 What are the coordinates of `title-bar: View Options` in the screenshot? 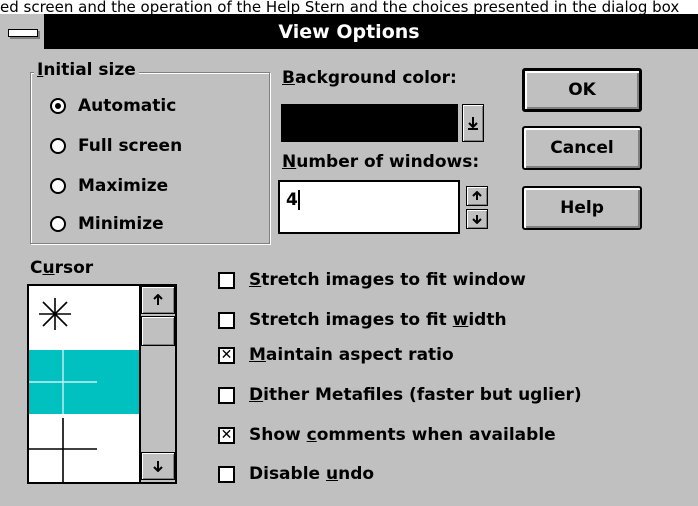 It's located at (349, 31).